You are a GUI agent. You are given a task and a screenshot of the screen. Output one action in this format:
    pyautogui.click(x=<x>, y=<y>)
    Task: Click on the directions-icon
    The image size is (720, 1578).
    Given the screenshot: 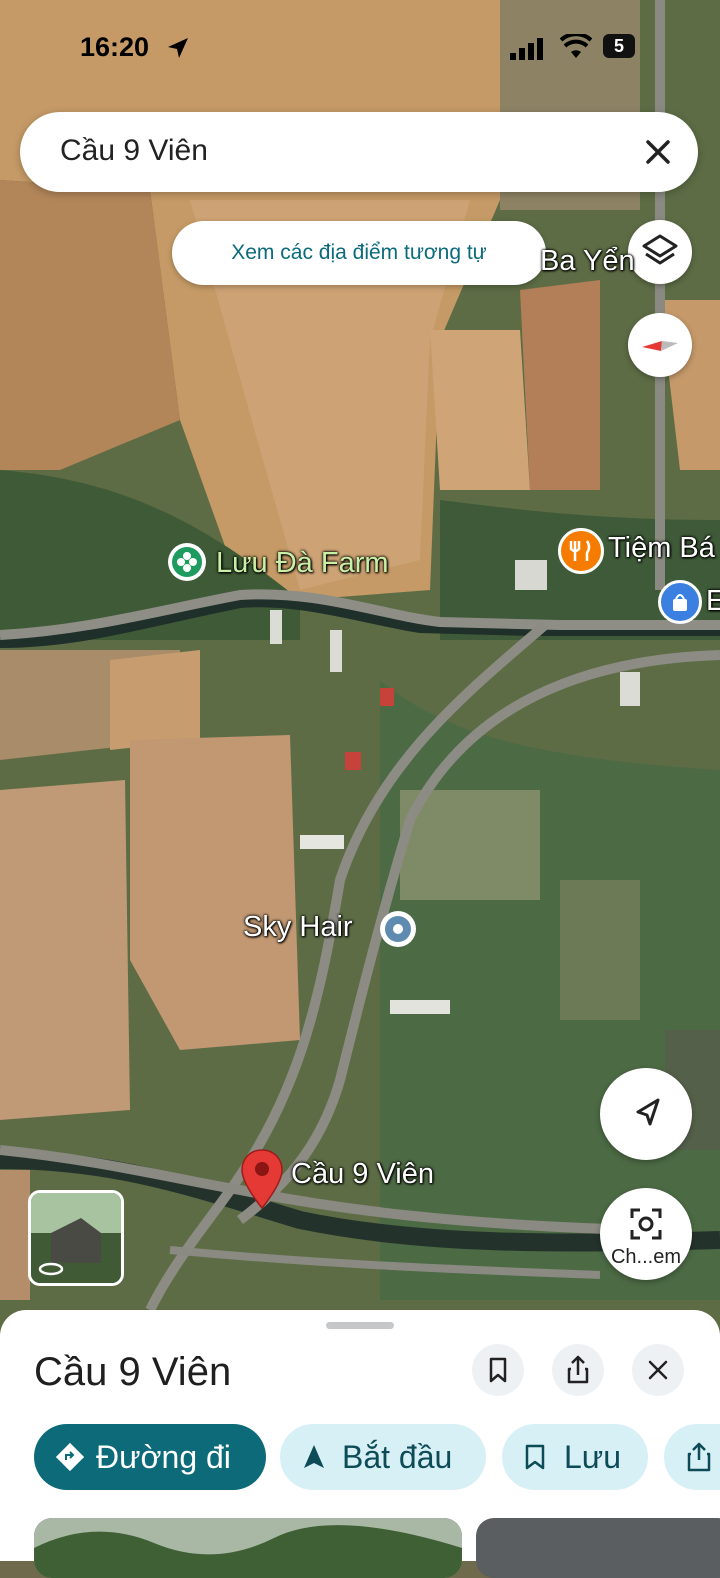 What is the action you would take?
    pyautogui.click(x=70, y=1457)
    